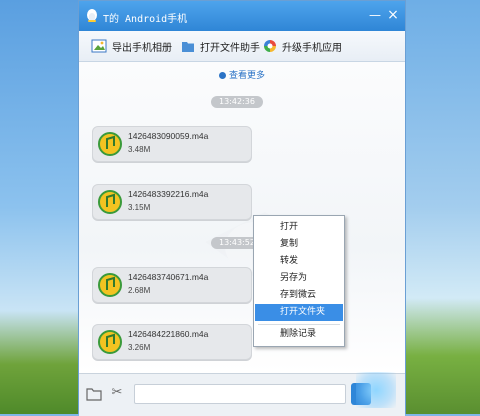  Describe the element at coordinates (139, 207) in the screenshot. I see `file-size: 3.15M` at that location.